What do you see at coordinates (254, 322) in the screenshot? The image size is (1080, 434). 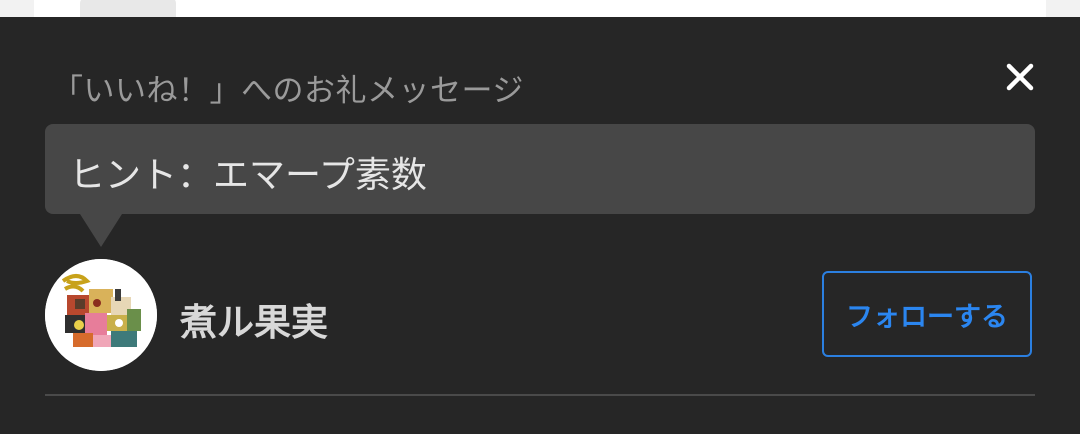 I see `user-name: 煮ル果実` at bounding box center [254, 322].